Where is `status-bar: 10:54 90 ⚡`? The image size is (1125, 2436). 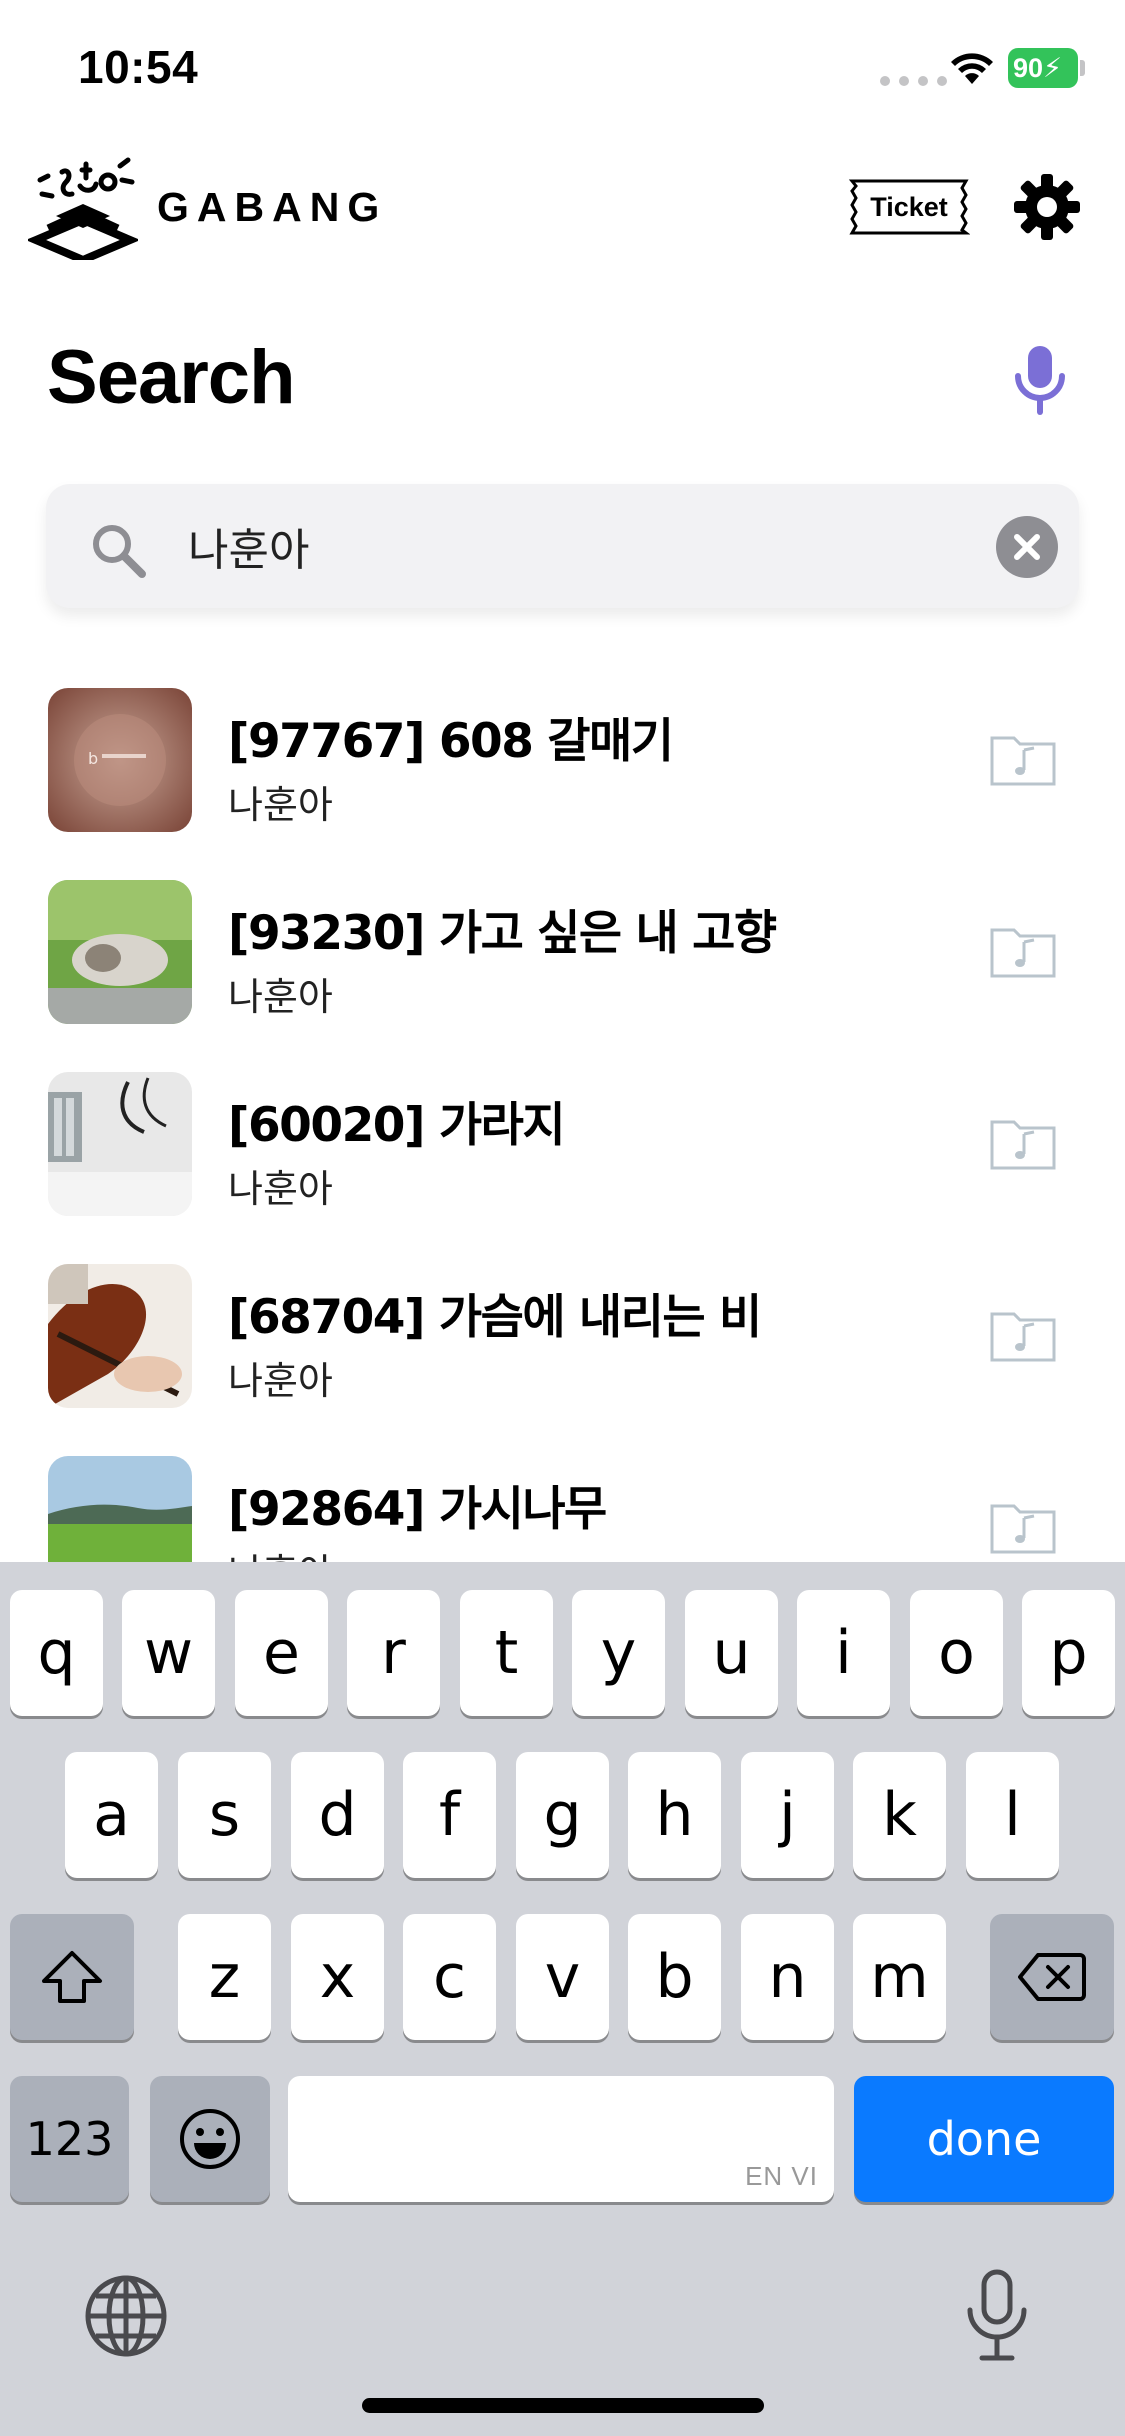 status-bar: 10:54 90 ⚡ is located at coordinates (562, 70).